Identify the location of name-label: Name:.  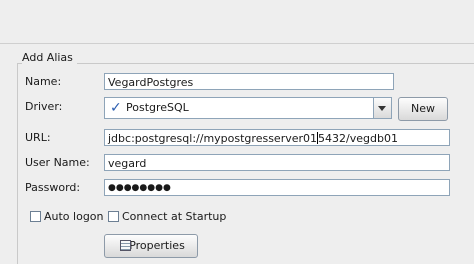
(43, 81).